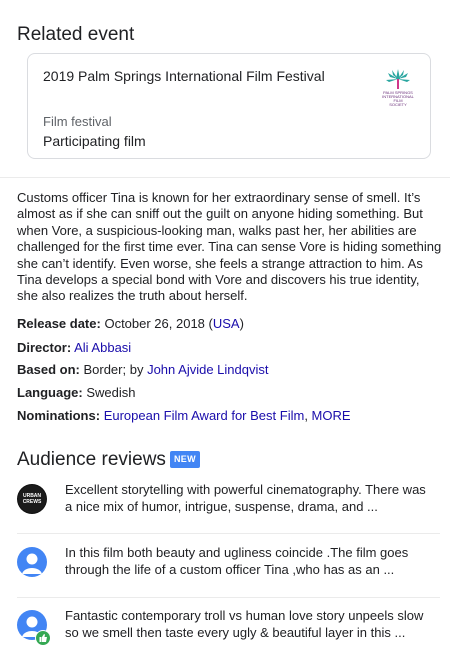 Image resolution: width=450 pixels, height=650 pixels. What do you see at coordinates (398, 87) in the screenshot?
I see `palm-springs-logo-icon: PALM SPRINGS INTERNATIONAL FILM SOCIETY` at bounding box center [398, 87].